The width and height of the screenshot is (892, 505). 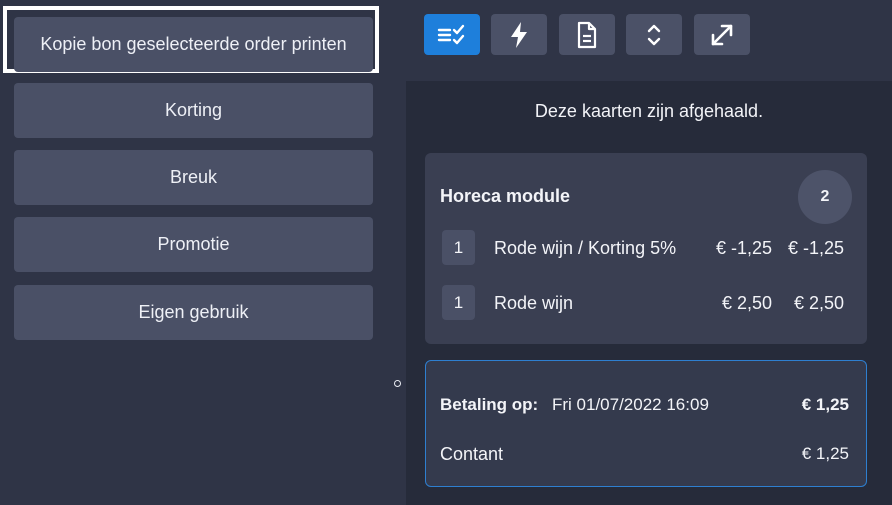 I want to click on breakage-button: Breuk, so click(x=193, y=177).